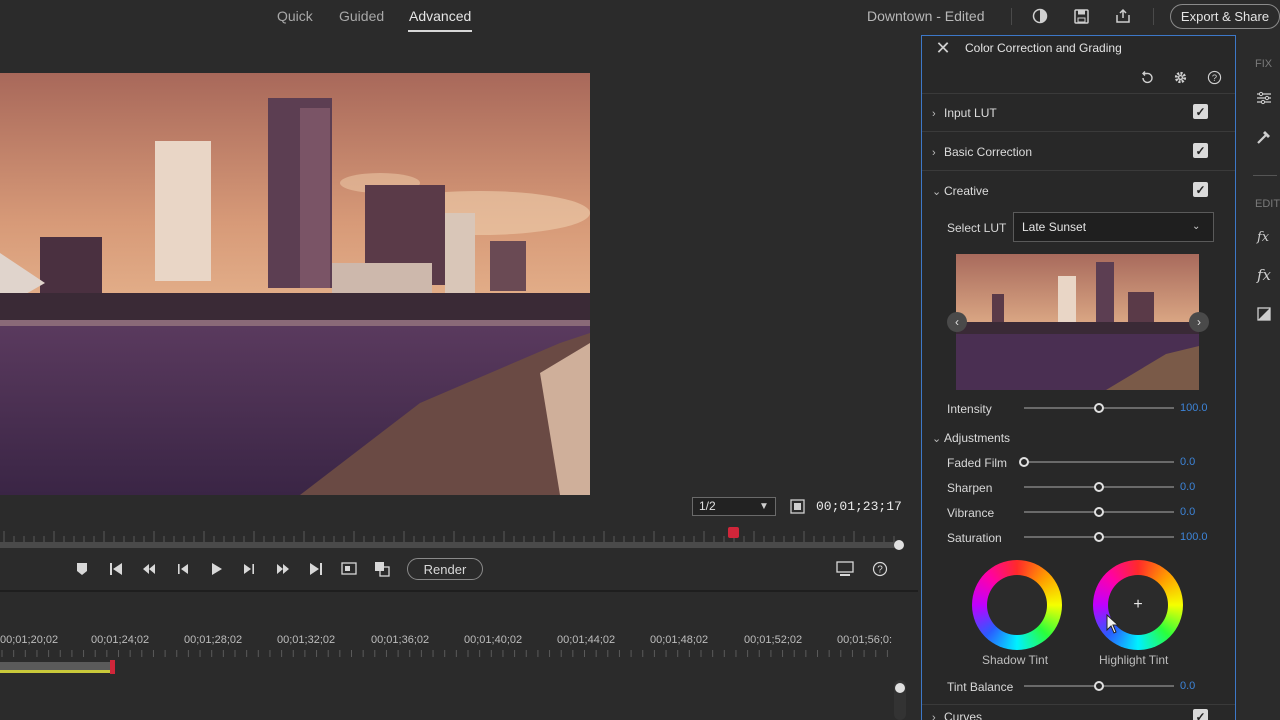 Image resolution: width=1280 pixels, height=720 pixels. Describe the element at coordinates (773, 640) in the screenshot. I see `ruler-label: 00;01;52;02` at that location.